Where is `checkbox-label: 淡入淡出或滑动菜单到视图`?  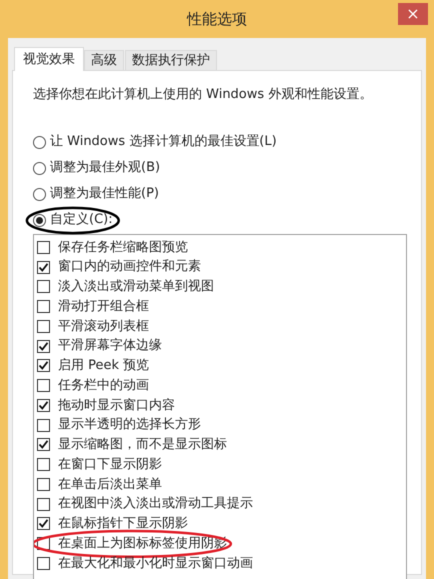
checkbox-label: 淡入淡出或滑动菜单到视图 is located at coordinates (136, 287).